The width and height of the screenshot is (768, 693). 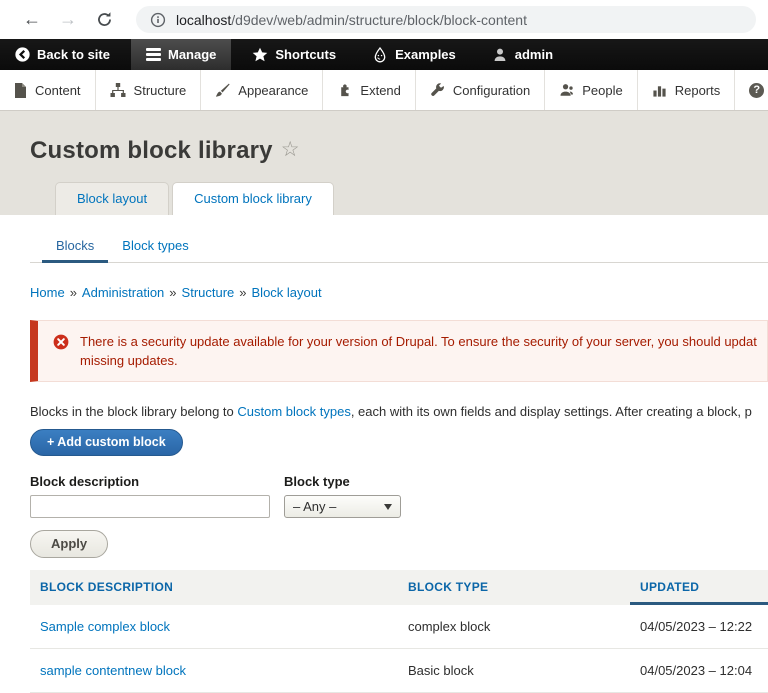 I want to click on menu-label-reports: Reports, so click(x=697, y=90).